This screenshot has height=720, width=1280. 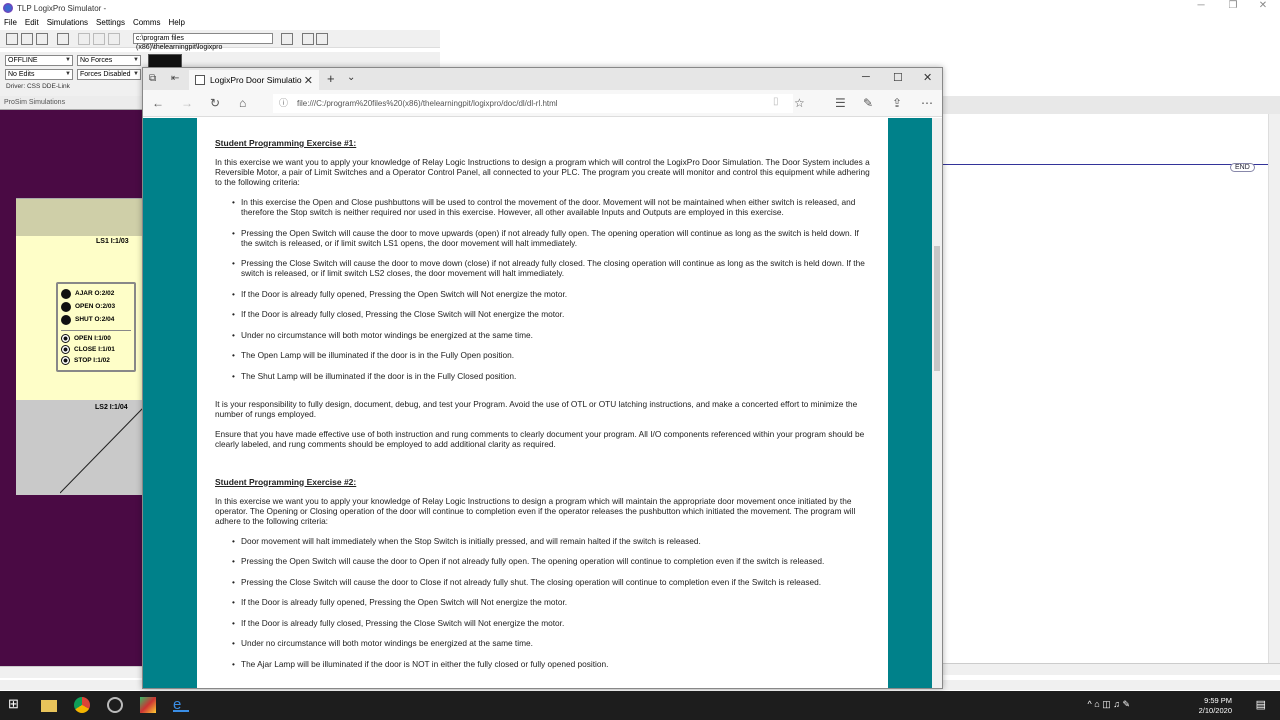 I want to click on mode-select: OFFLINE ▼, so click(x=39, y=60).